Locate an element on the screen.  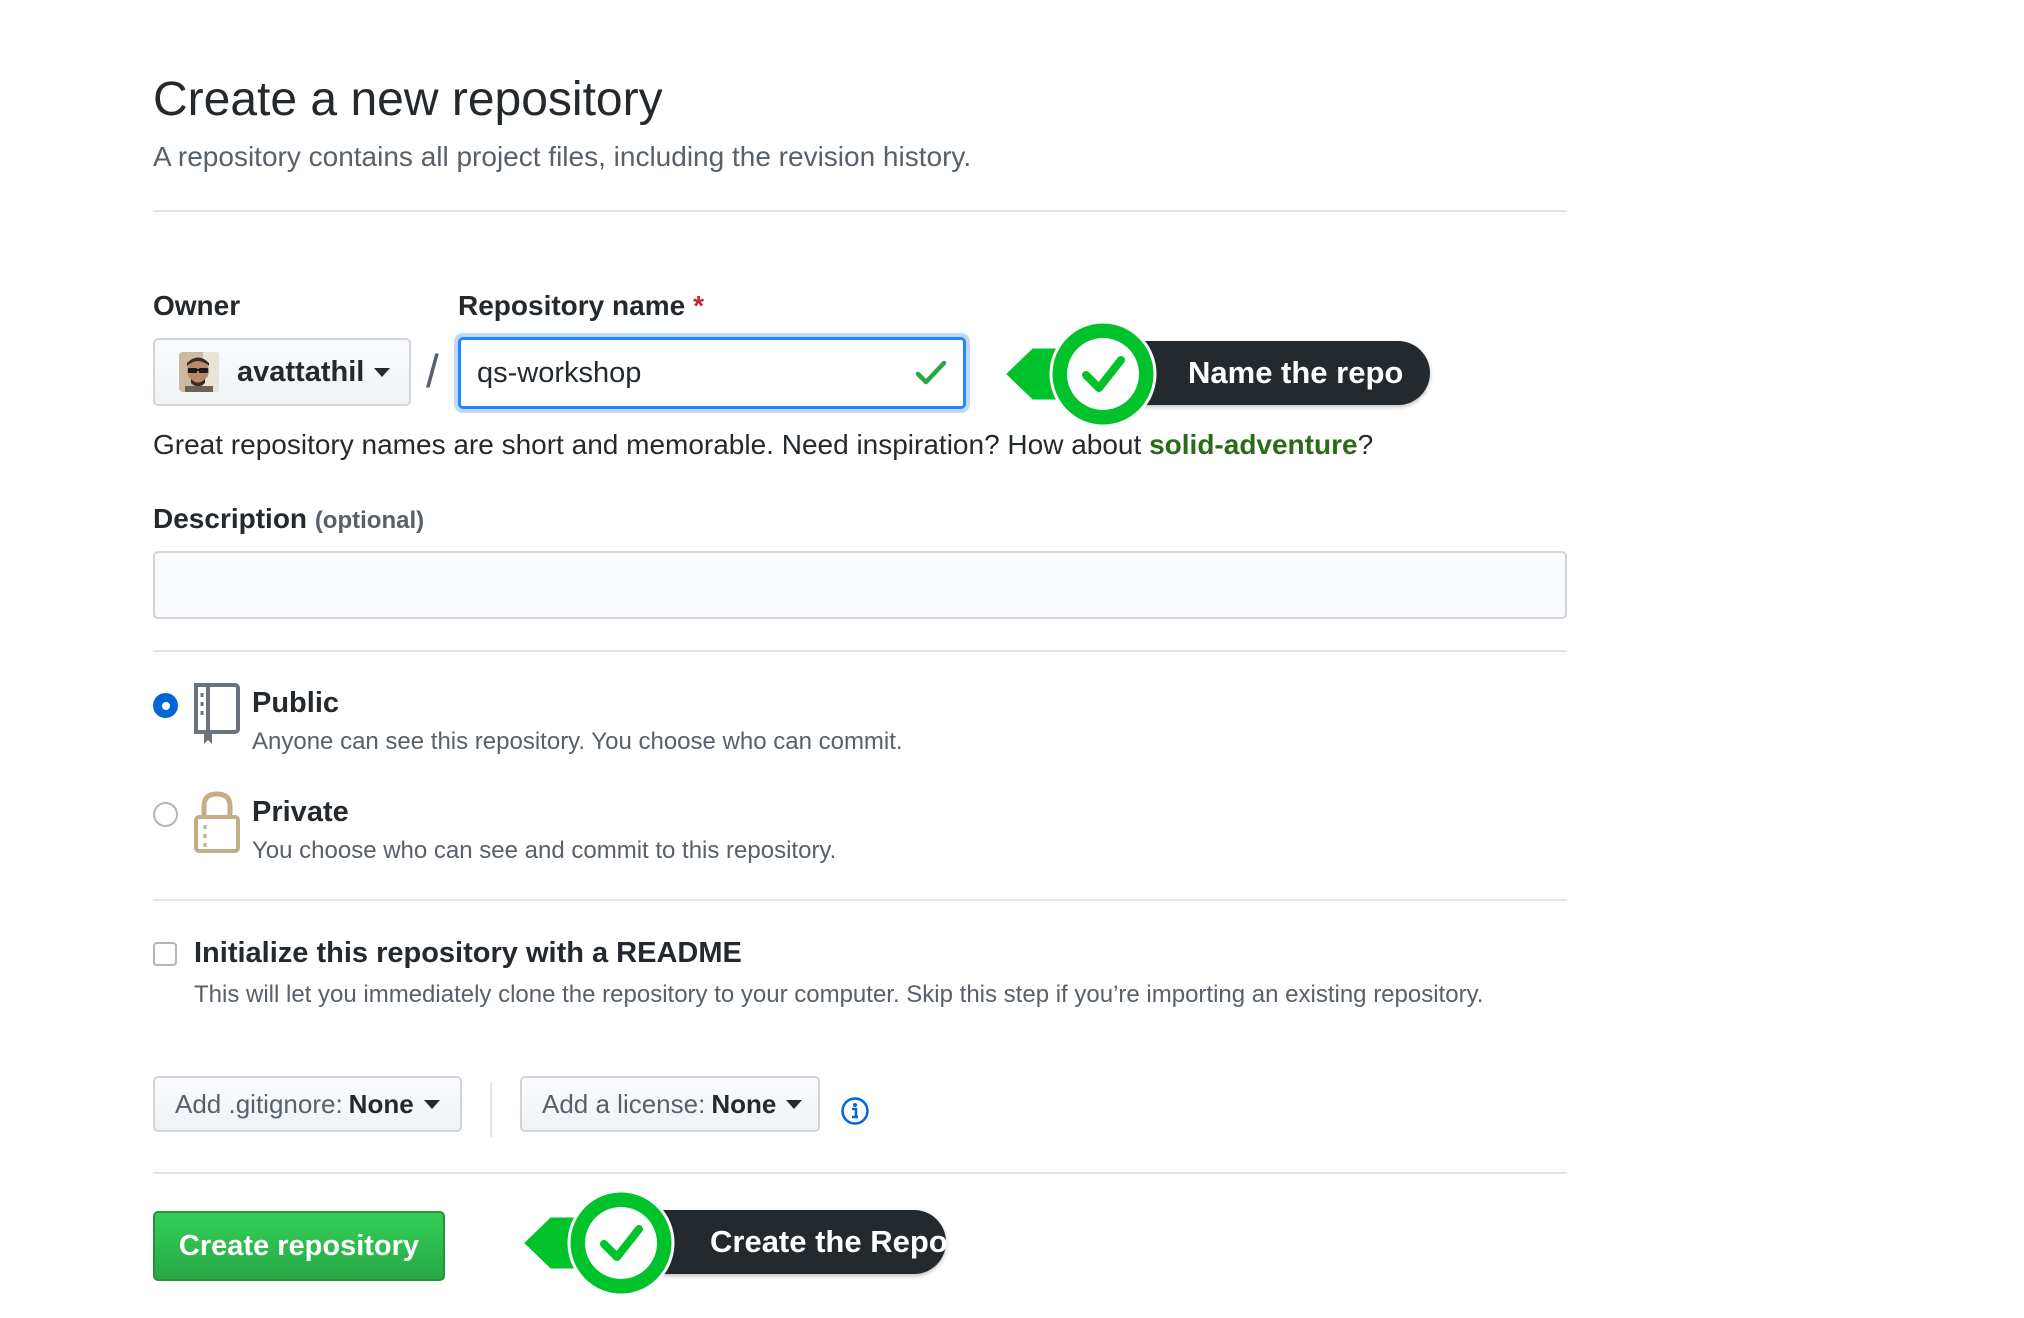
public-radio is located at coordinates (165, 705).